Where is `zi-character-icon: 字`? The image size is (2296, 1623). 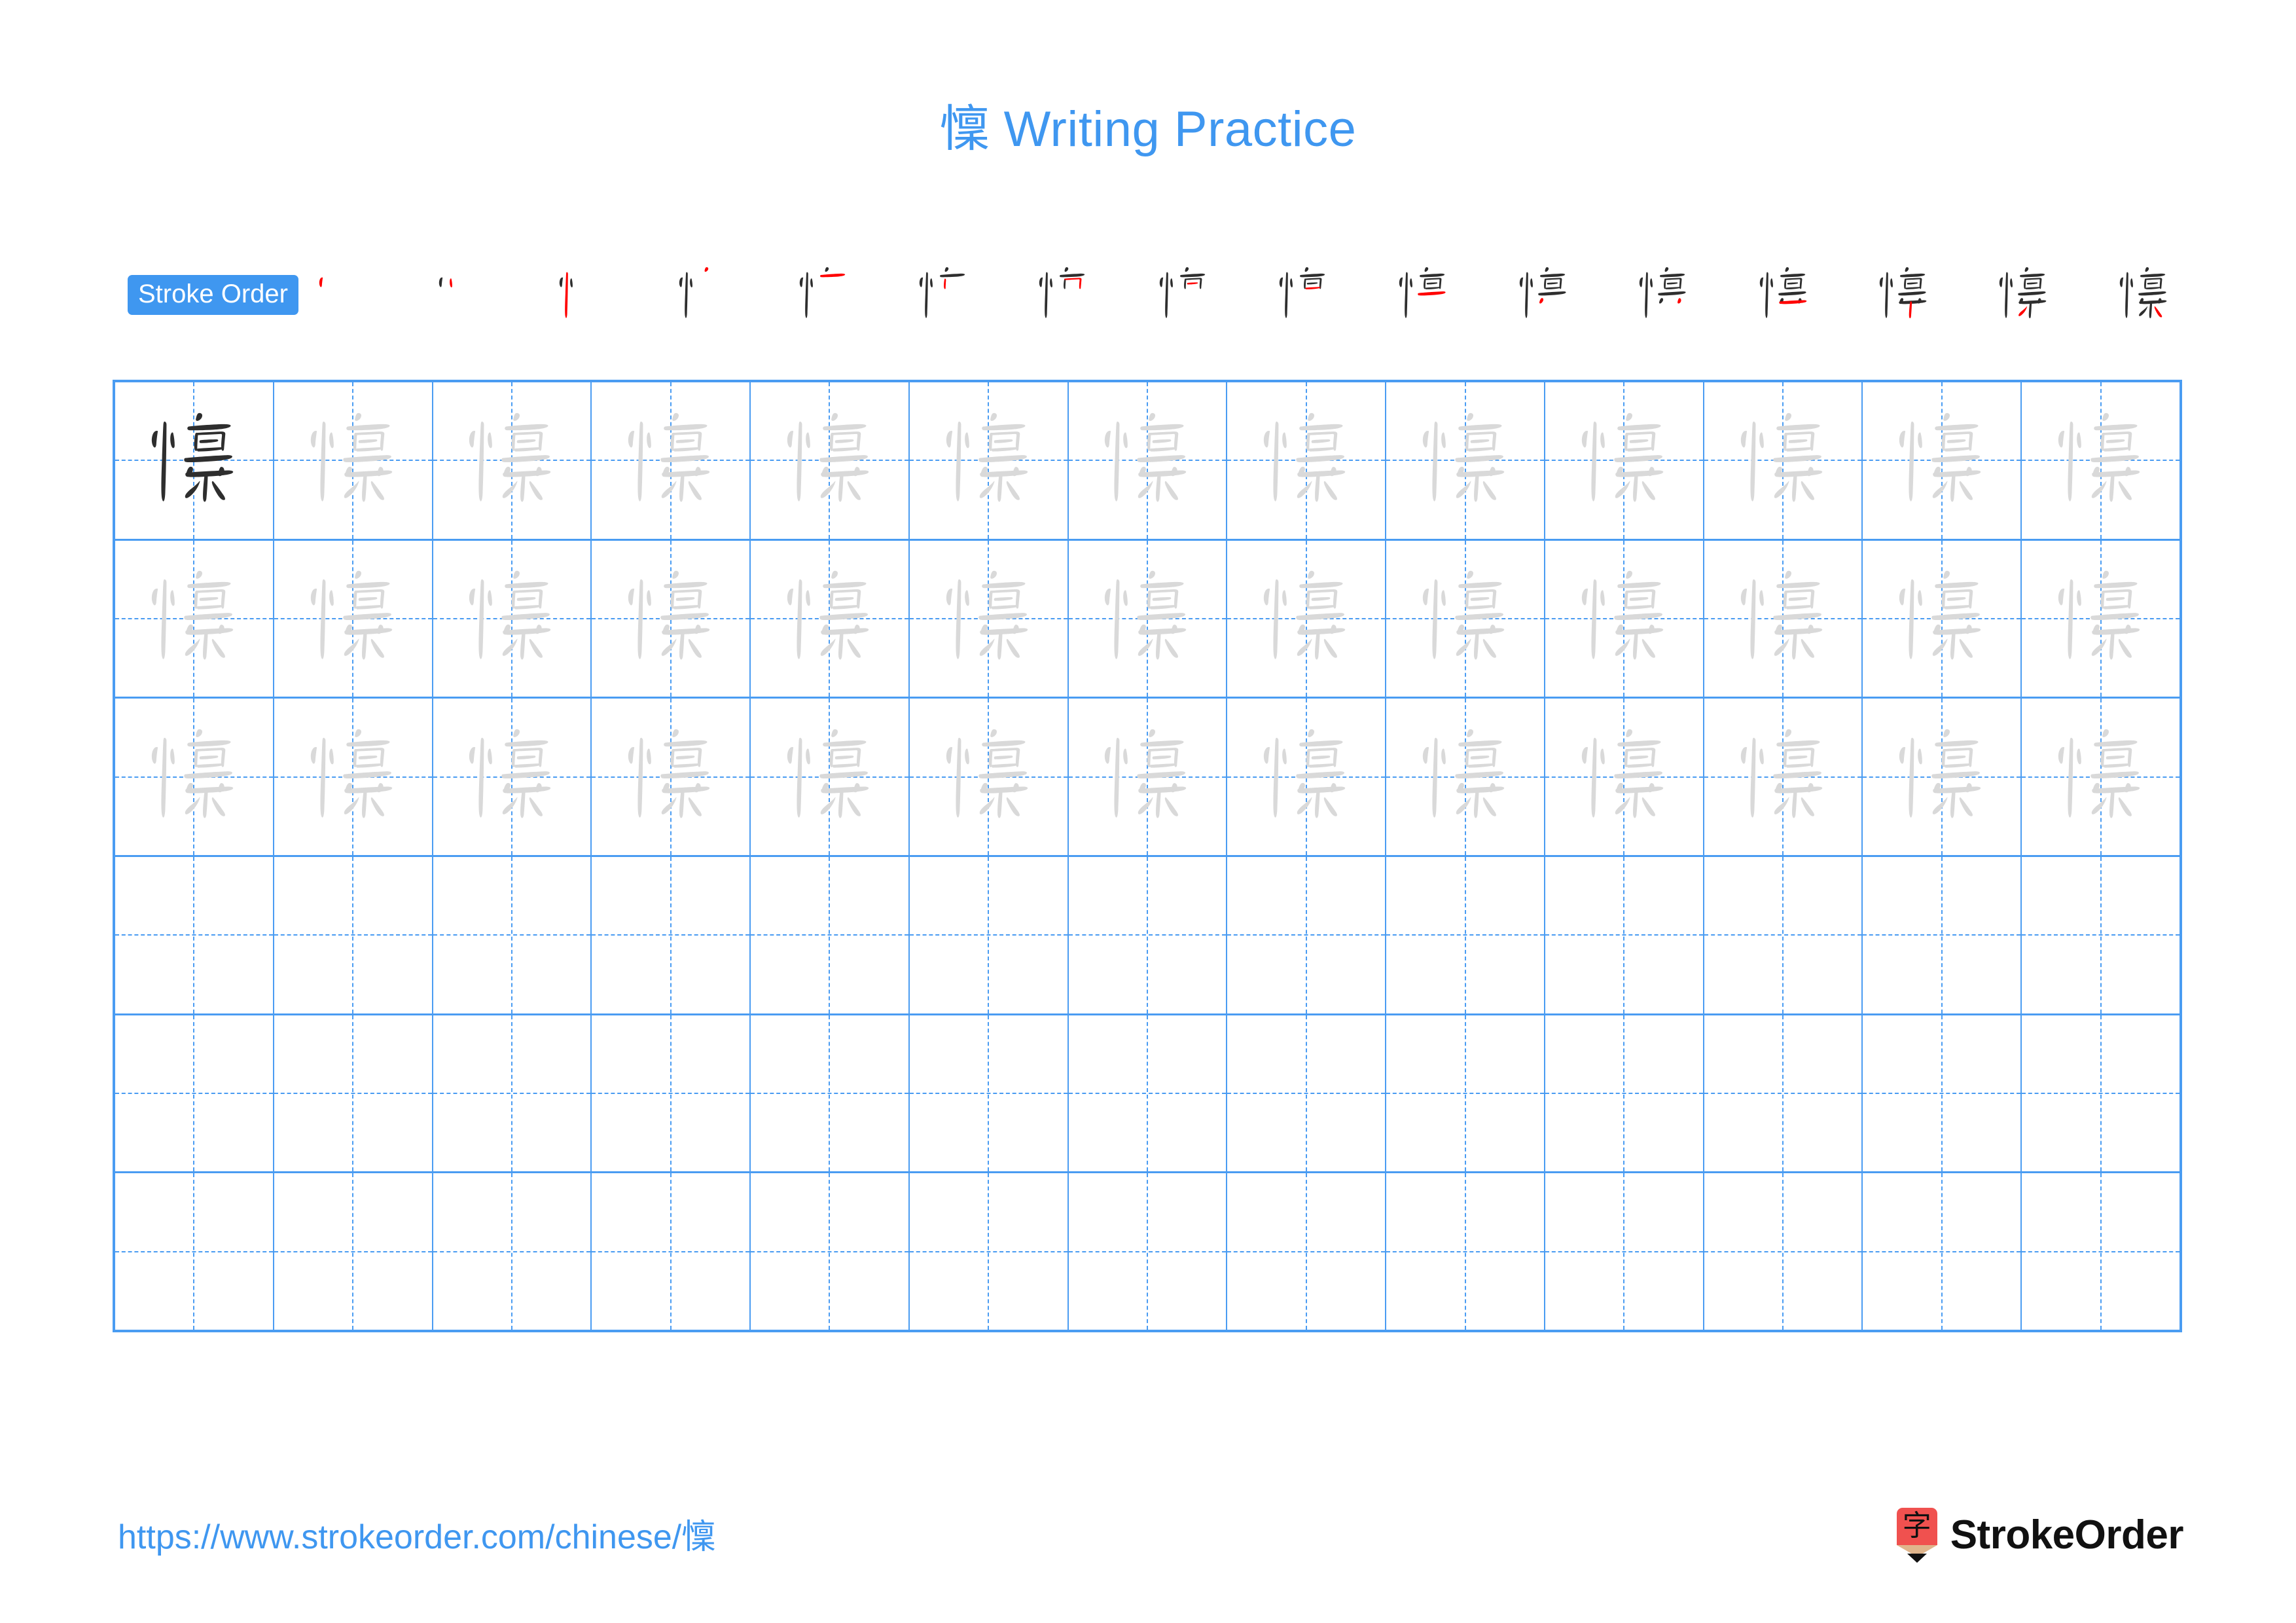 zi-character-icon: 字 is located at coordinates (1916, 1525).